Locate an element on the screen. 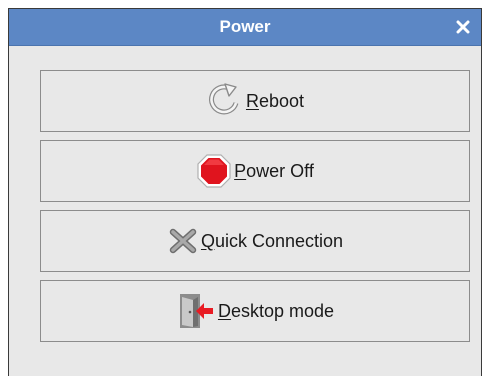 This screenshot has width=490, height=376. close-button is located at coordinates (463, 27).